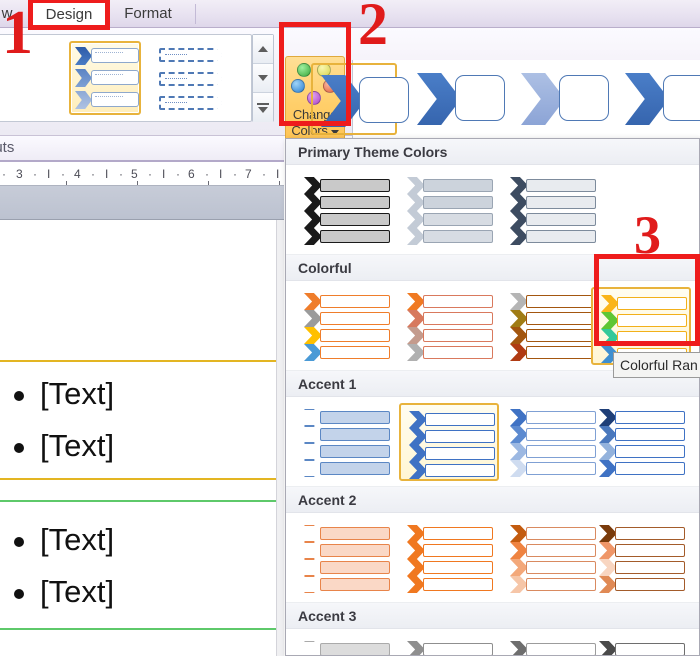 The width and height of the screenshot is (700, 656). Describe the element at coordinates (681, 98) in the screenshot. I see `style-box-shape` at that location.